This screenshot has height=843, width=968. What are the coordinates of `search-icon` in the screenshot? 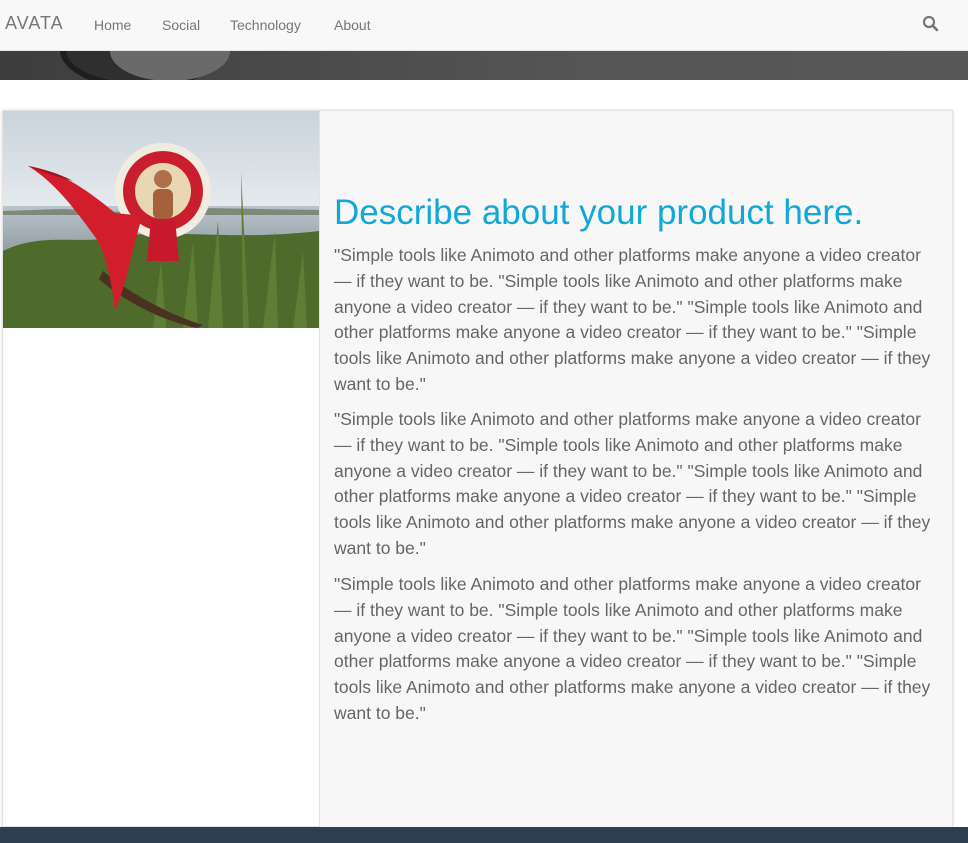 It's located at (931, 24).